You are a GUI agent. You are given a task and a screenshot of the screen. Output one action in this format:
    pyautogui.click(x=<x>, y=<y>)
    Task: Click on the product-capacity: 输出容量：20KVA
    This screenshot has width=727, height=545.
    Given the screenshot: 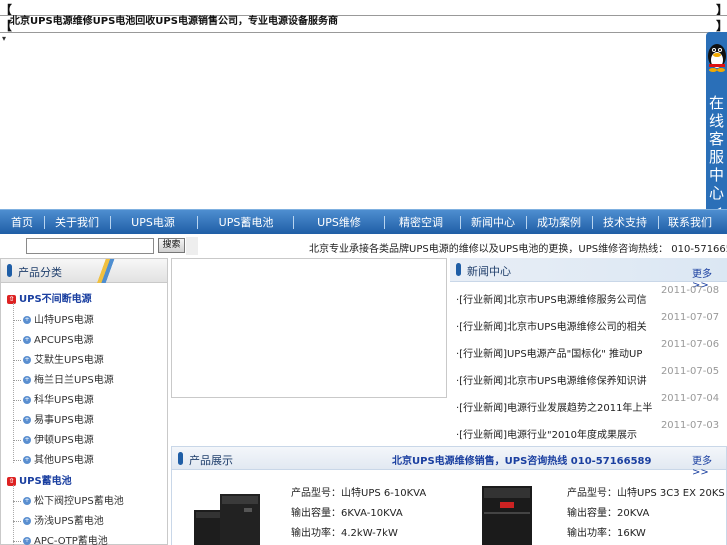 What is the action you would take?
    pyautogui.click(x=608, y=513)
    